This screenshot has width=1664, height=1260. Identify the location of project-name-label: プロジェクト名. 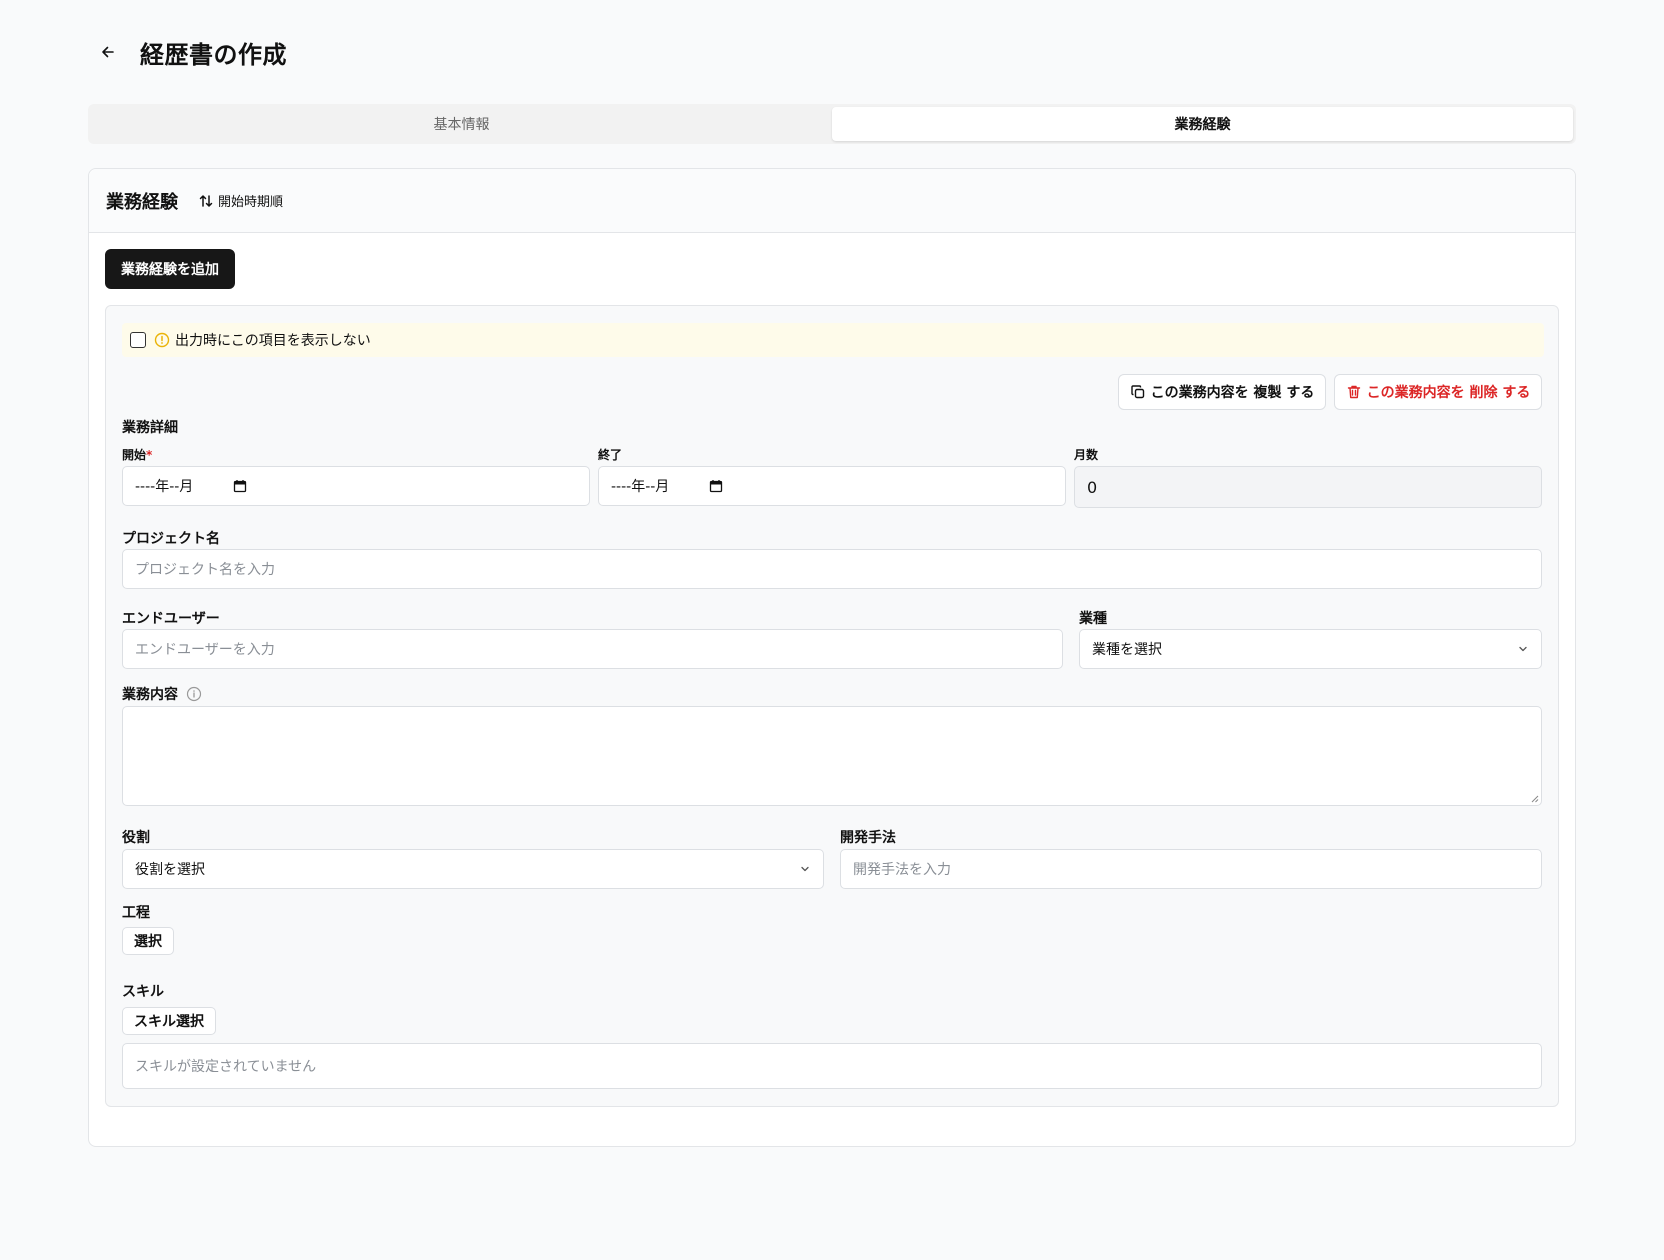
(171, 539).